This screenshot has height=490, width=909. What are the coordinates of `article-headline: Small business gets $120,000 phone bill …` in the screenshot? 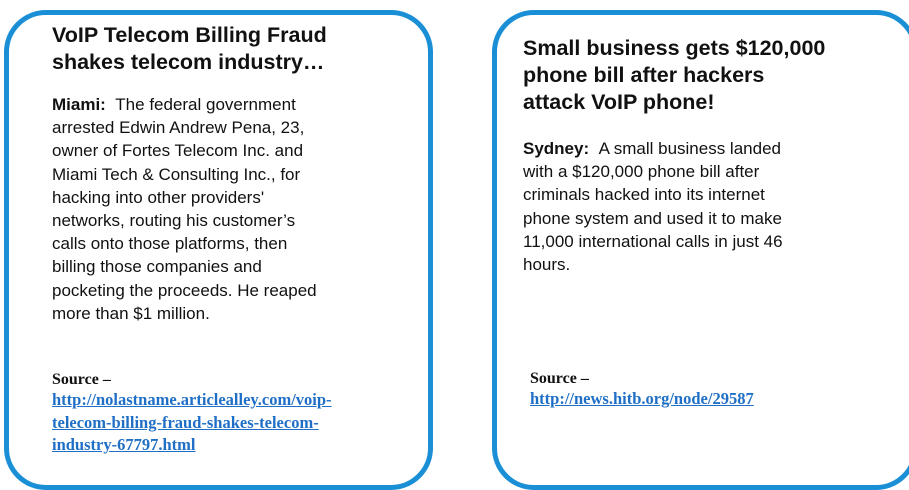 It's located at (674, 75).